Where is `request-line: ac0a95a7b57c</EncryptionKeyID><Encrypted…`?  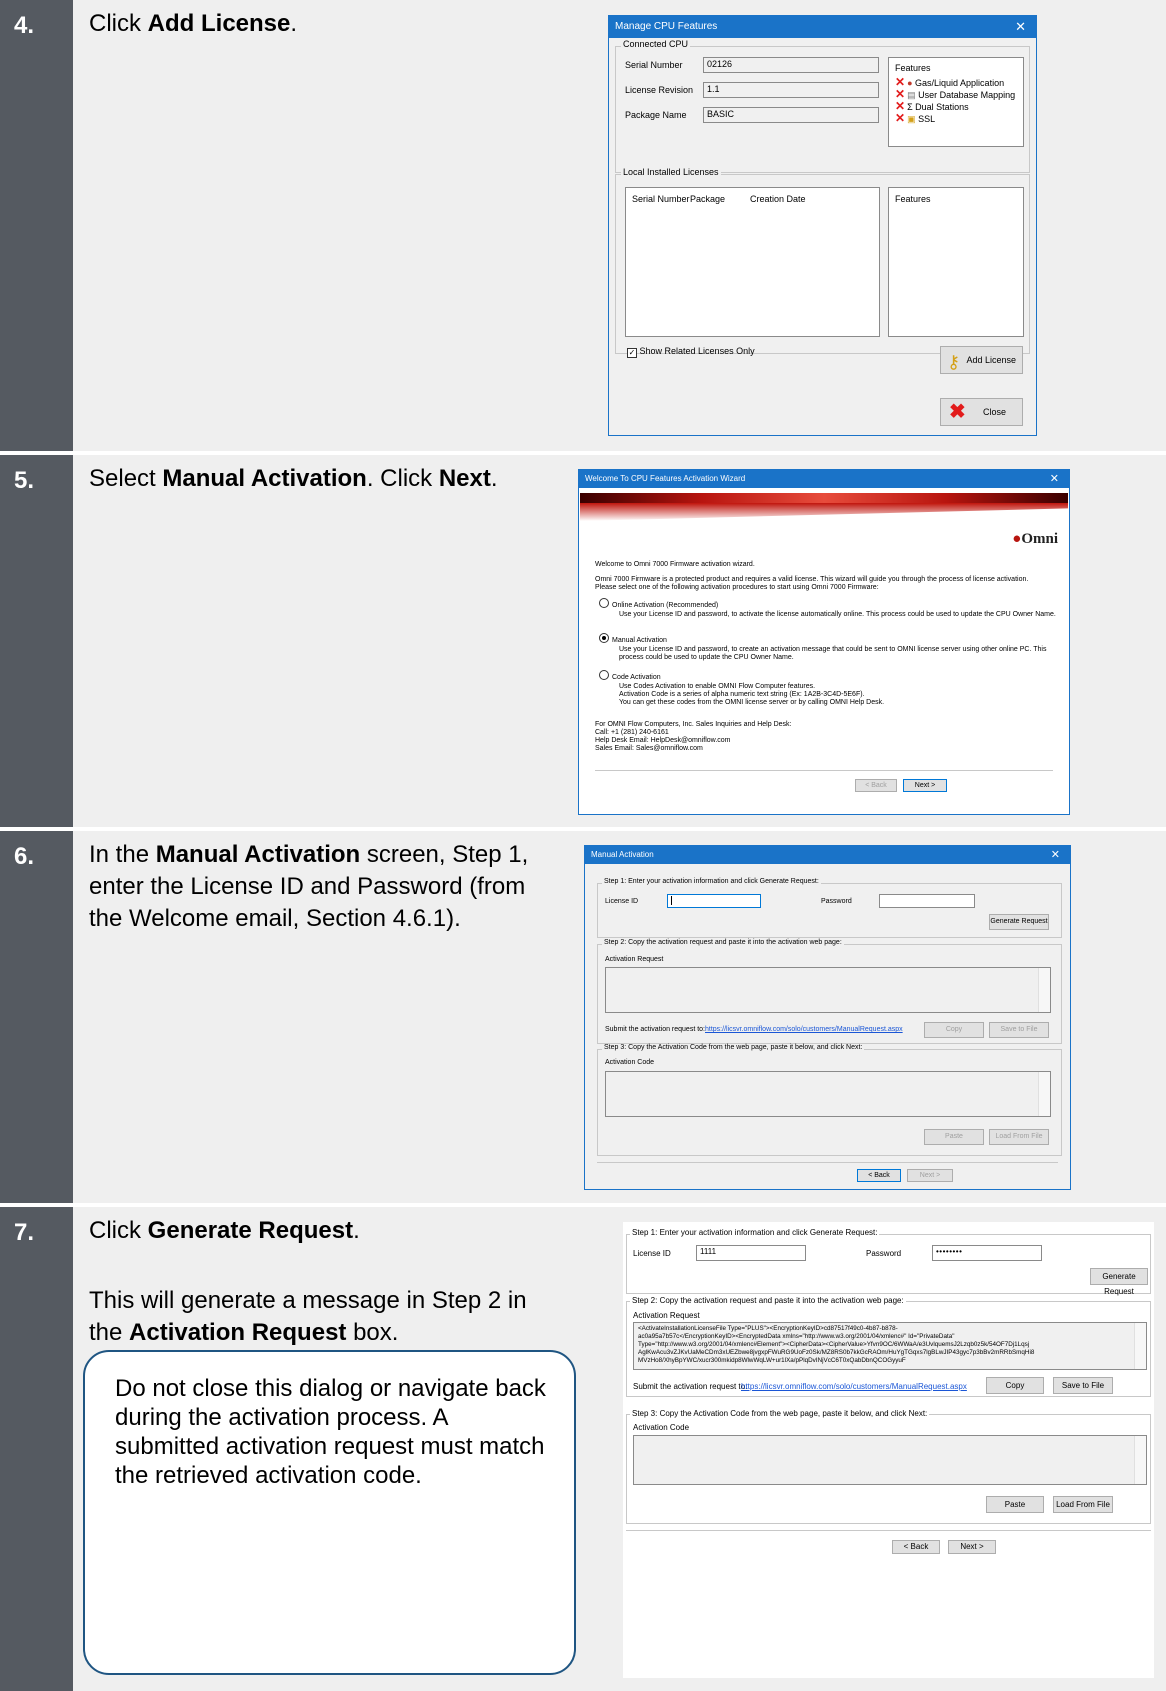 request-line: ac0a95a7b57c</EncryptionKeyID><Encrypted… is located at coordinates (796, 1336).